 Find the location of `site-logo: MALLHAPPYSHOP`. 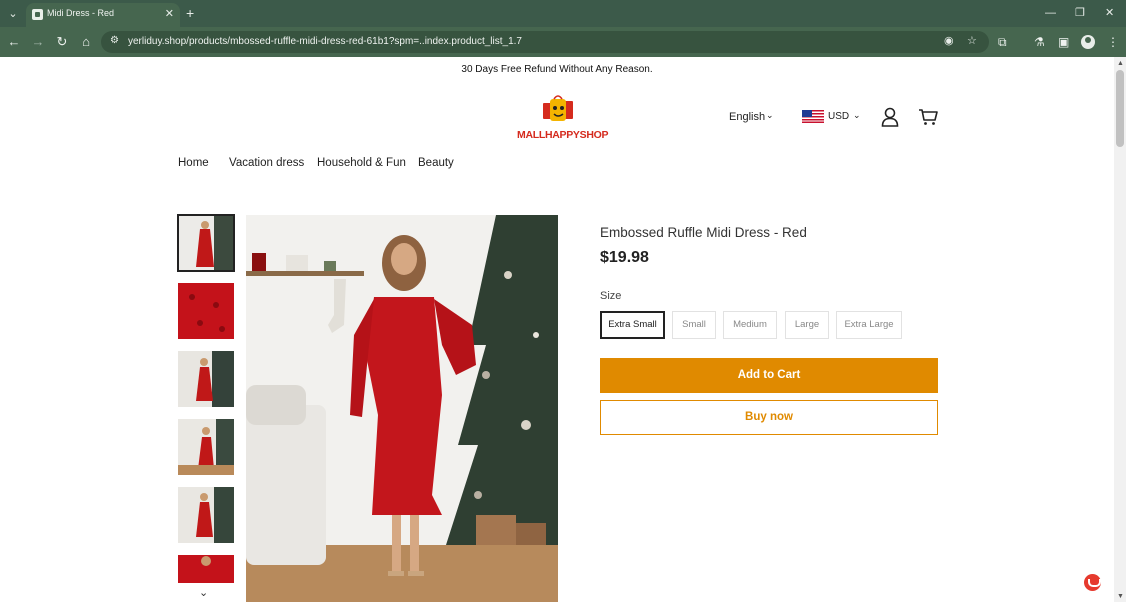

site-logo: MALLHAPPYSHOP is located at coordinates (563, 119).